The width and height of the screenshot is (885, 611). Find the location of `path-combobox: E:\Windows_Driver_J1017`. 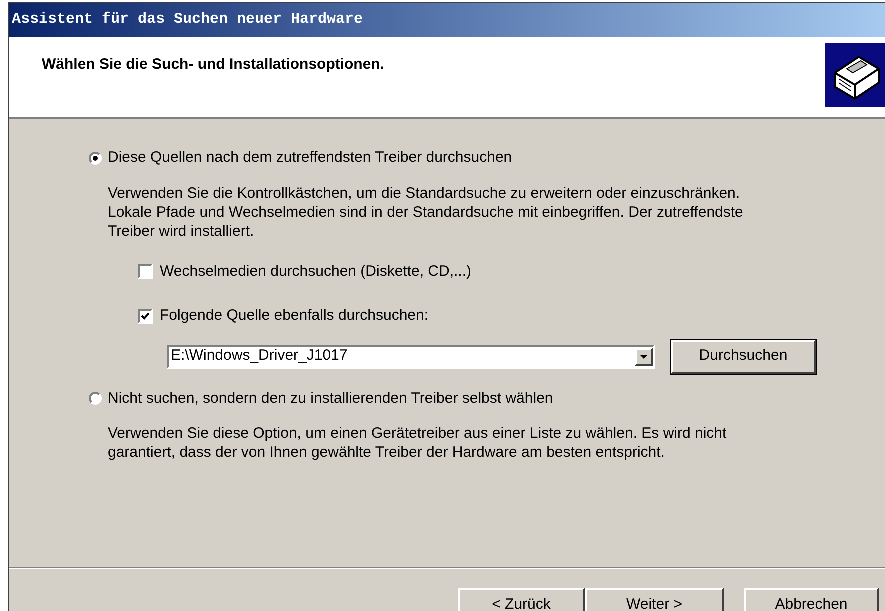

path-combobox: E:\Windows_Driver_J1017 is located at coordinates (411, 356).